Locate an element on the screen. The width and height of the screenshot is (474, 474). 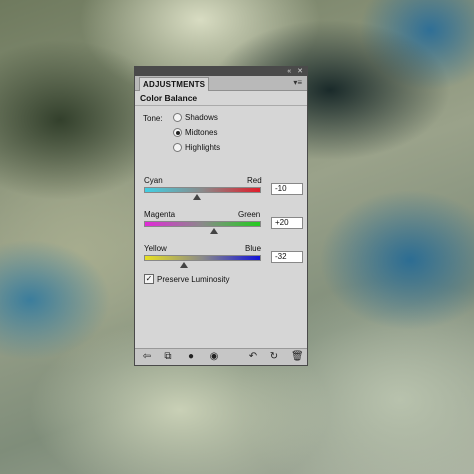
radio-highlights: Highlights is located at coordinates (196, 147).